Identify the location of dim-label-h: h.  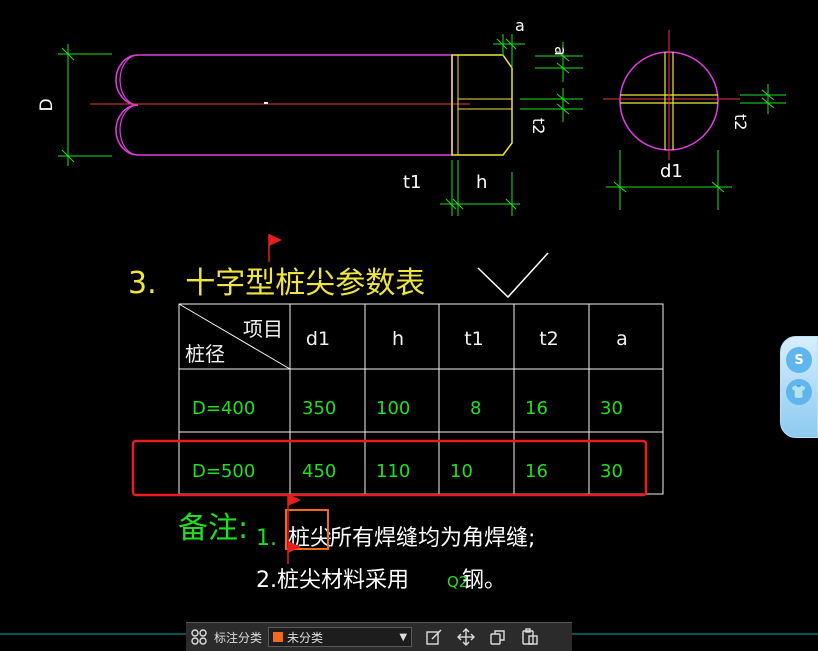
(481, 182).